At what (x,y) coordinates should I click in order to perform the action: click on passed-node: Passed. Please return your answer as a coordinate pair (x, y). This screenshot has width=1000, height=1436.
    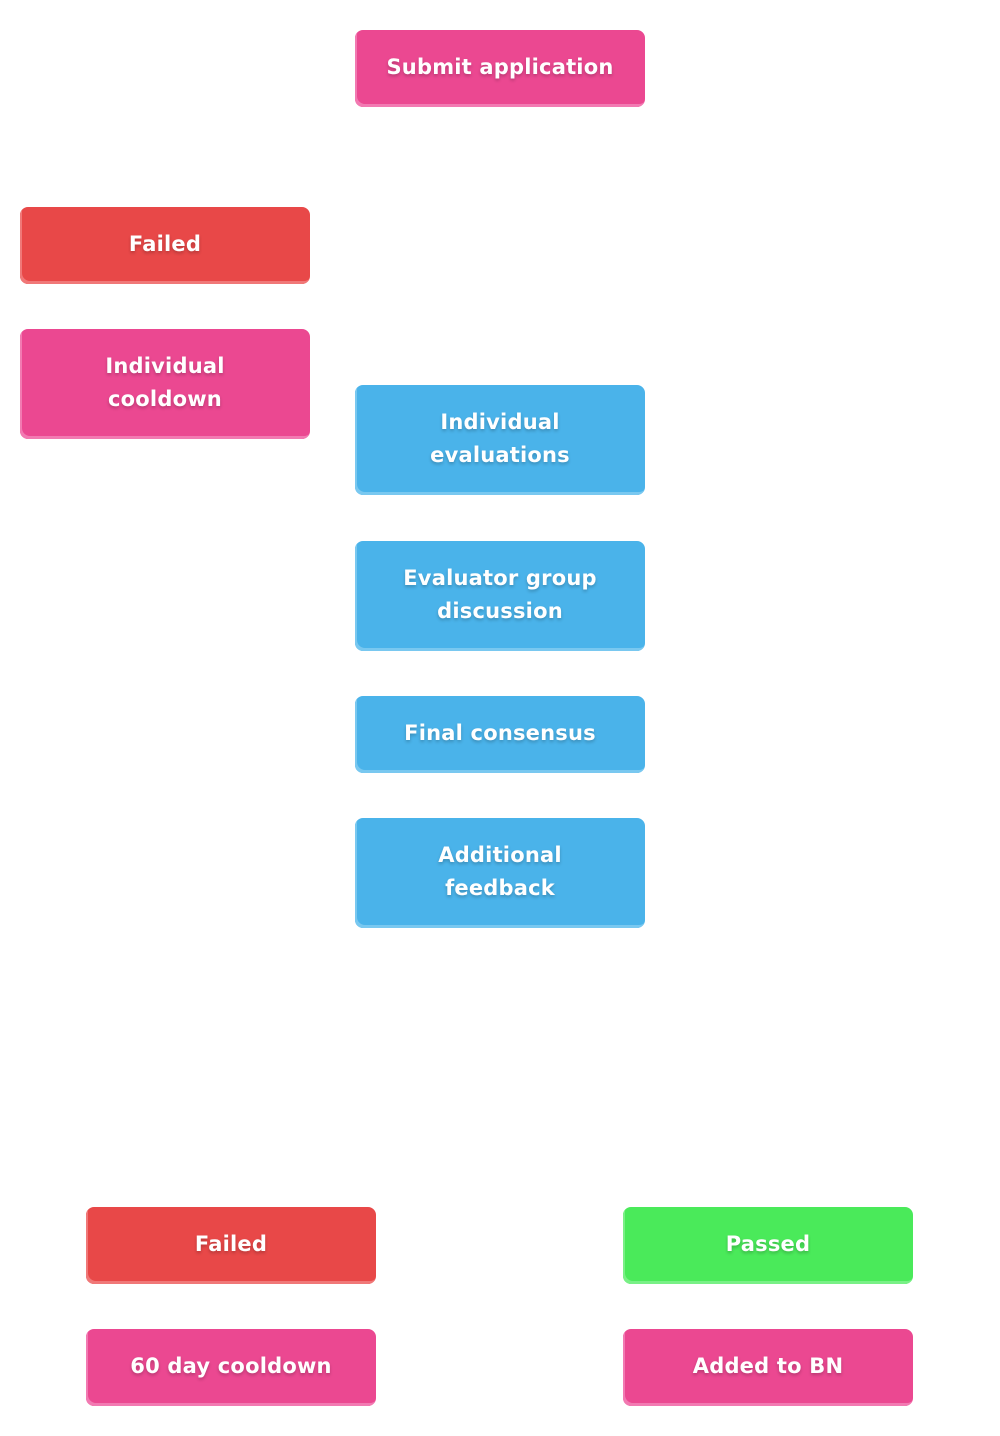
    Looking at the image, I should click on (768, 1245).